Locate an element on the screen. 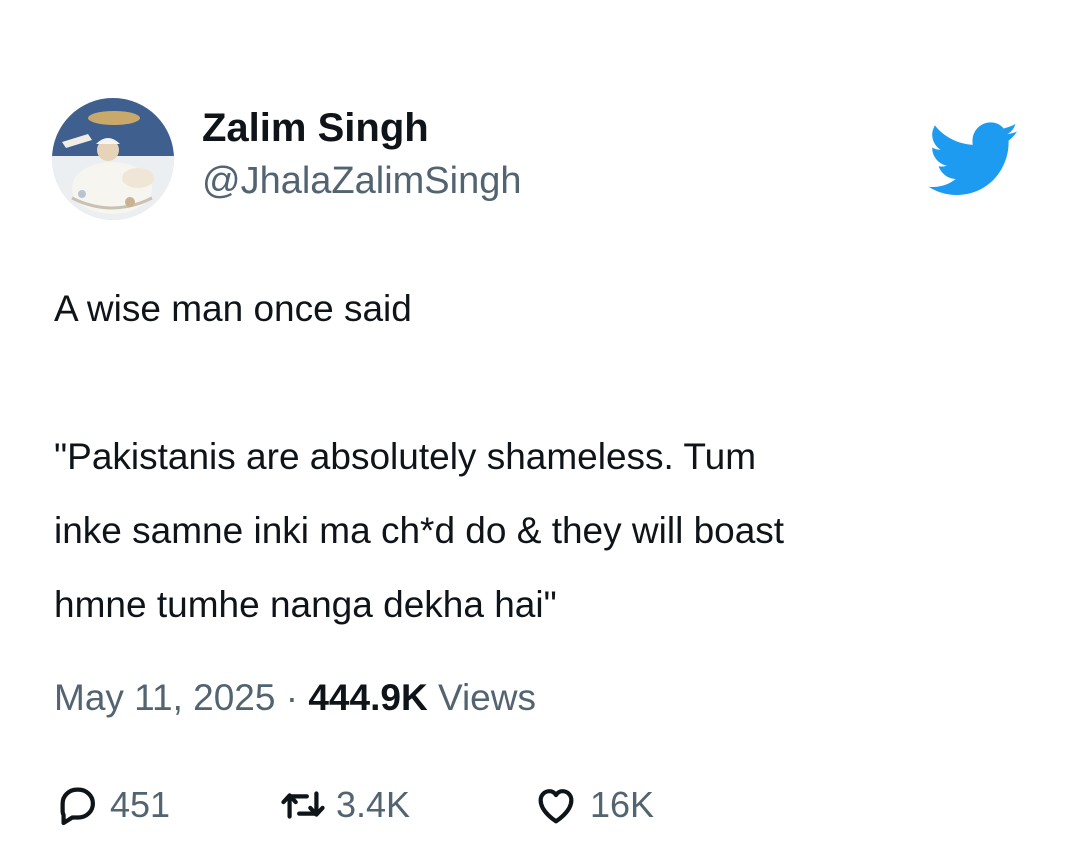 Image resolution: width=1080 pixels, height=856 pixels. retweet-button: 3.4K is located at coordinates (345, 805).